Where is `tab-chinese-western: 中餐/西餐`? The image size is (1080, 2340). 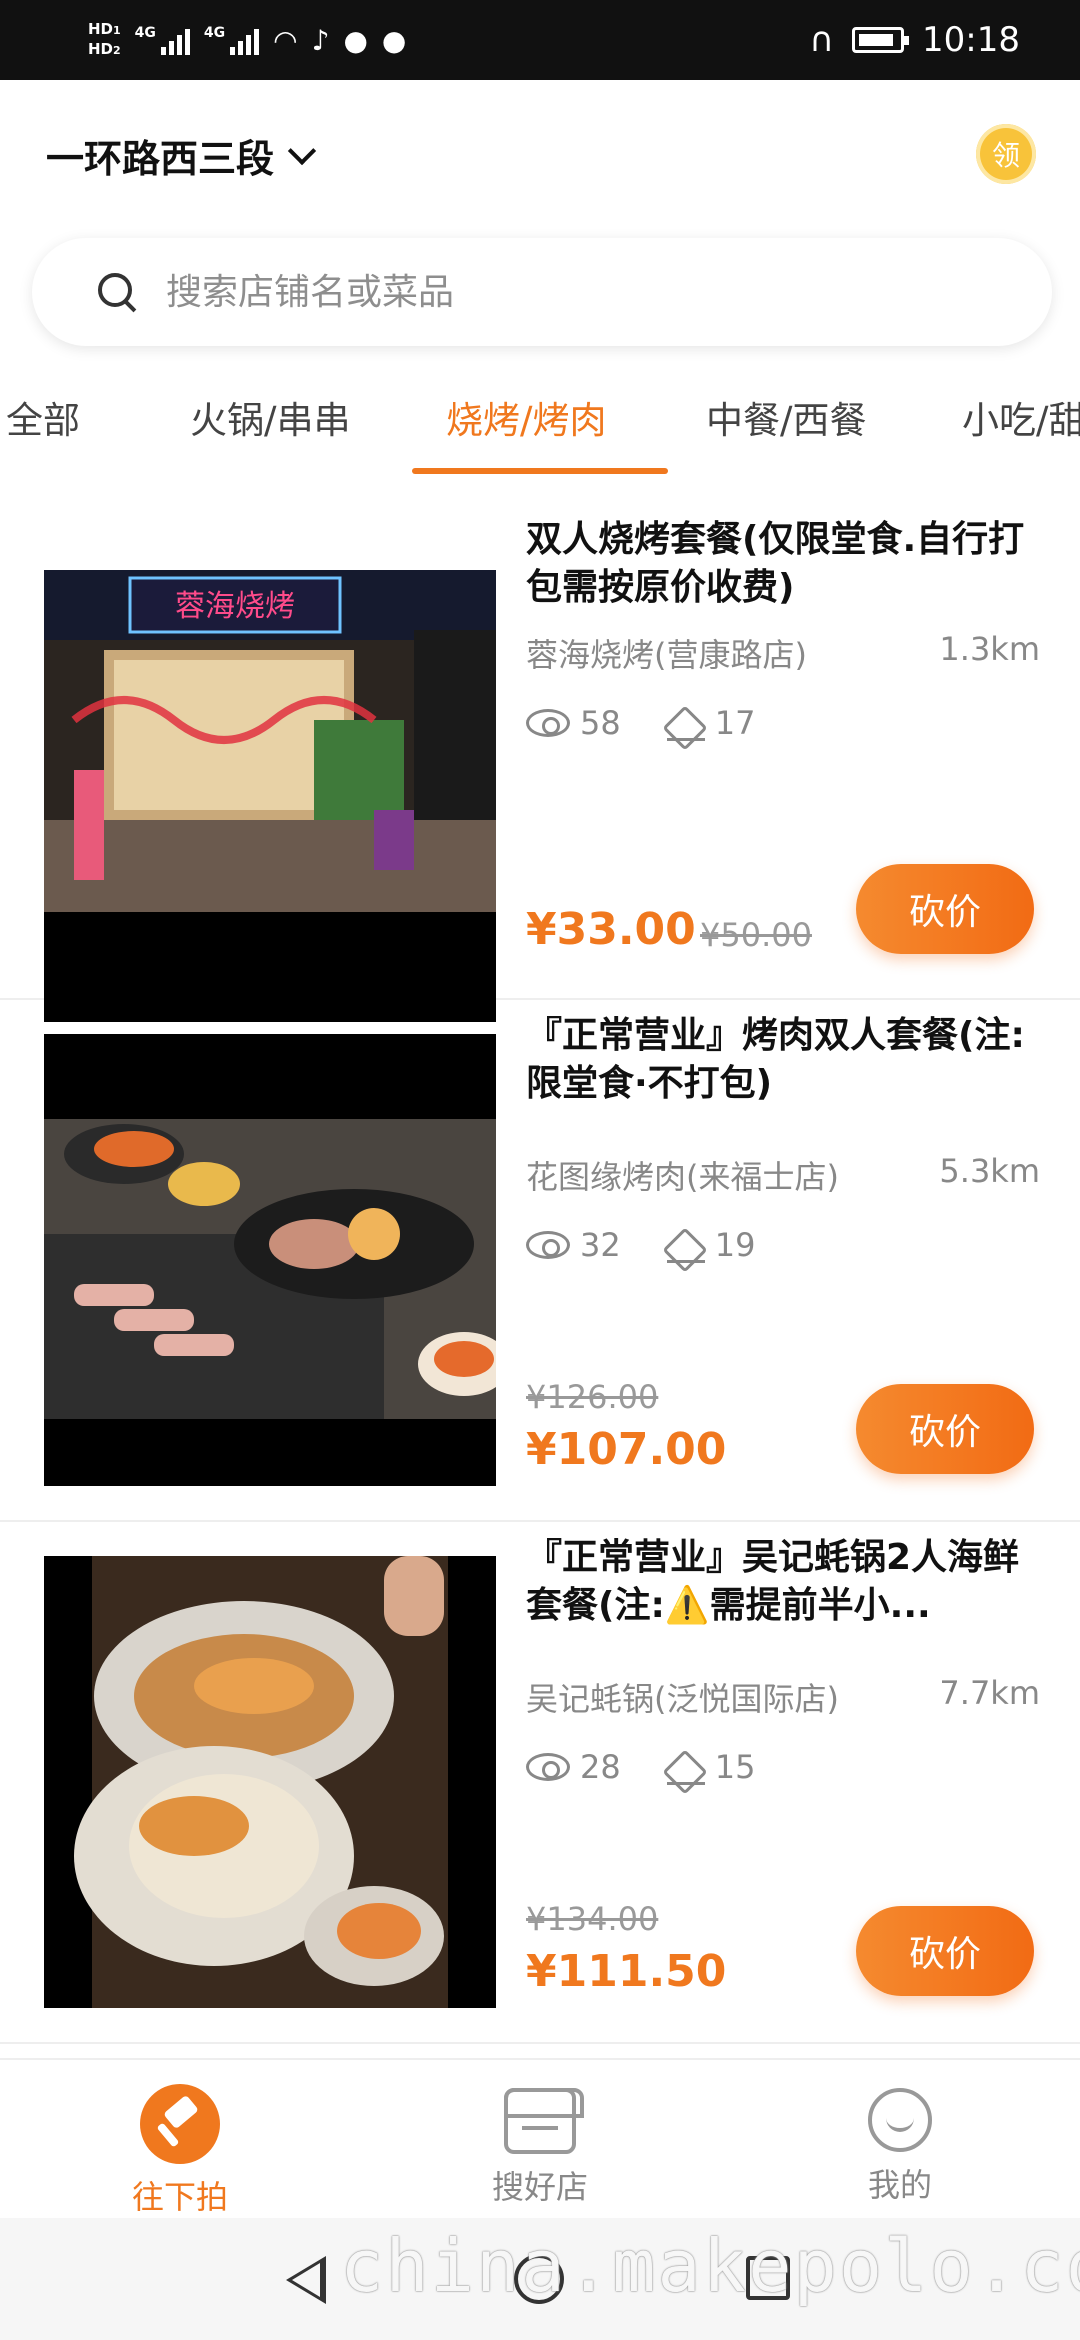 tab-chinese-western: 中餐/西餐 is located at coordinates (786, 417).